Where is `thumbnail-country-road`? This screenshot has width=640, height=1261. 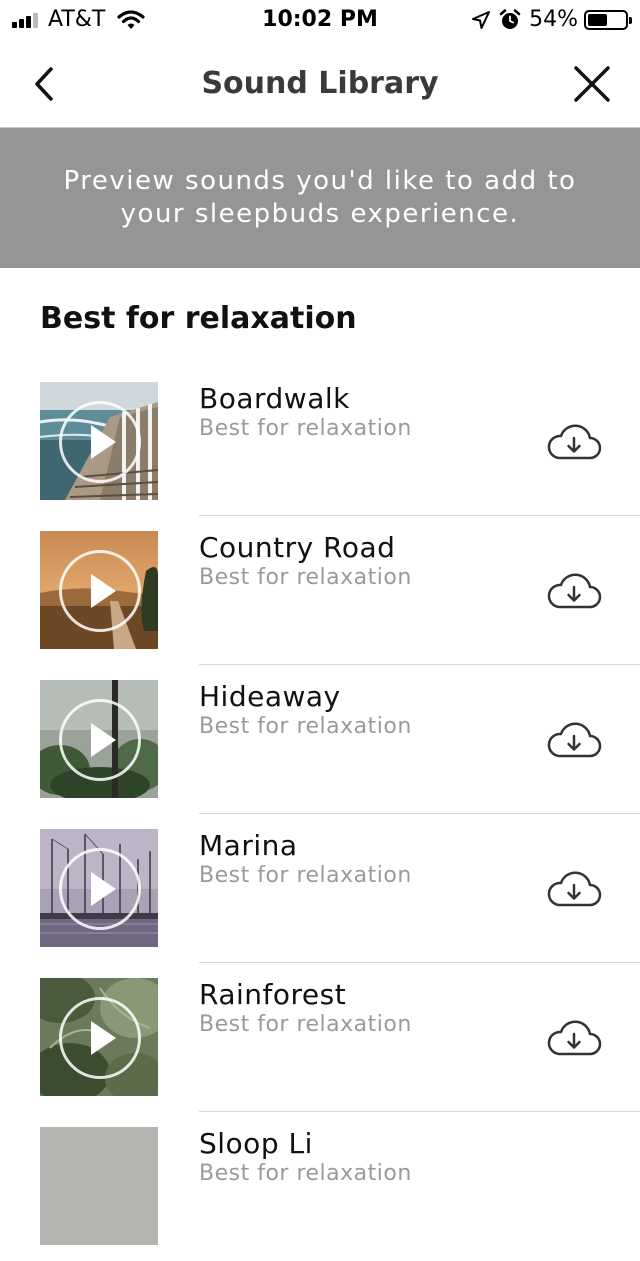
thumbnail-country-road is located at coordinates (99, 590).